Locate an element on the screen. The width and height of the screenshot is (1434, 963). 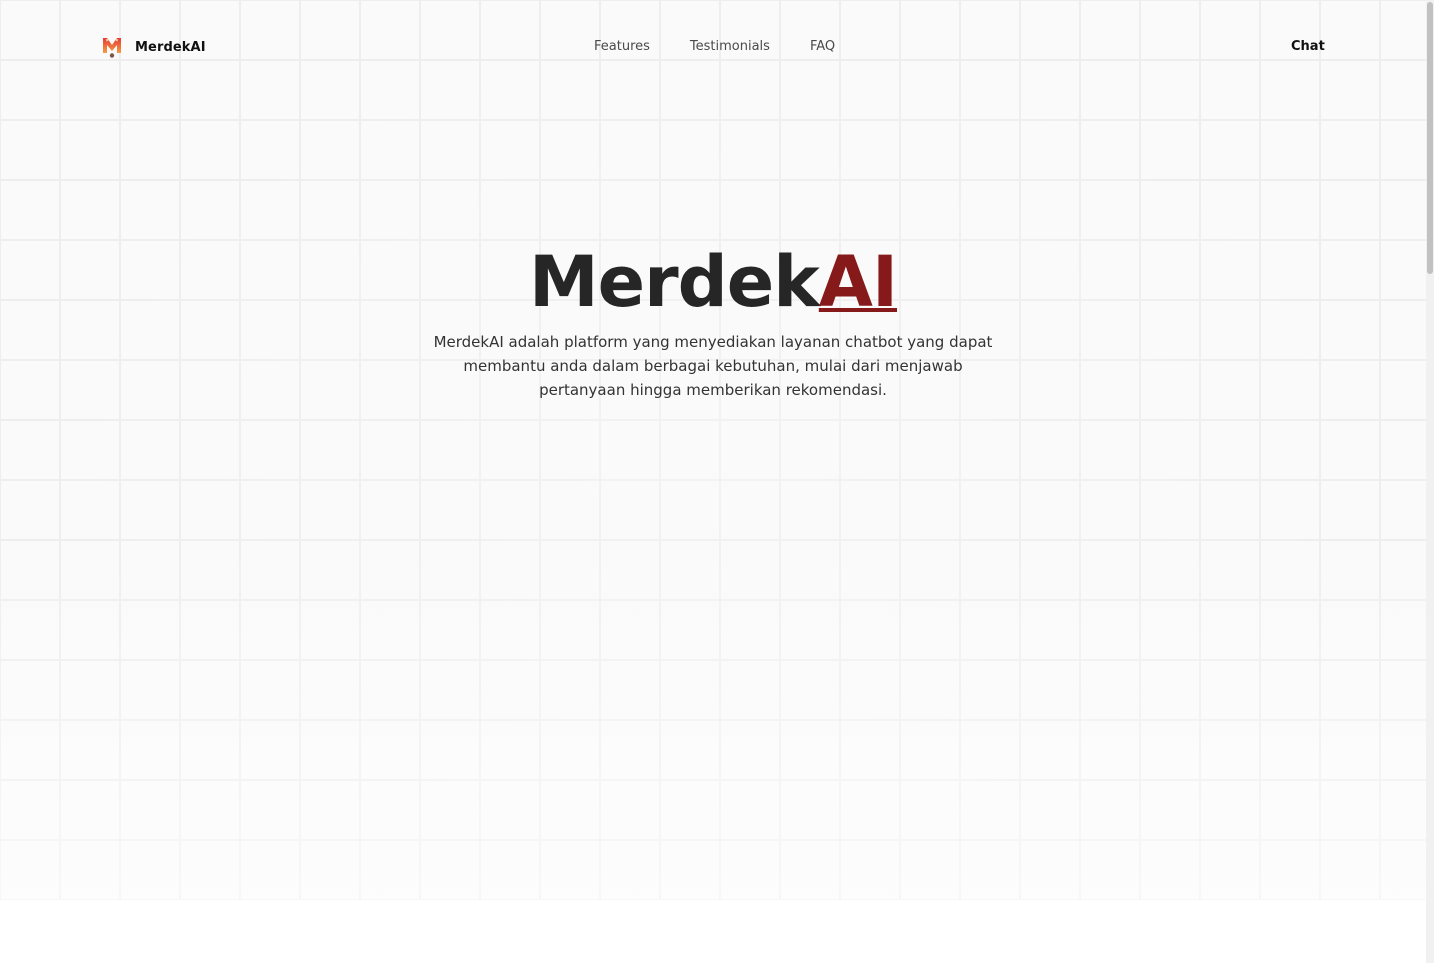
navbar: MerdekAI Features Testimonials FAQ Chat is located at coordinates (713, 47).